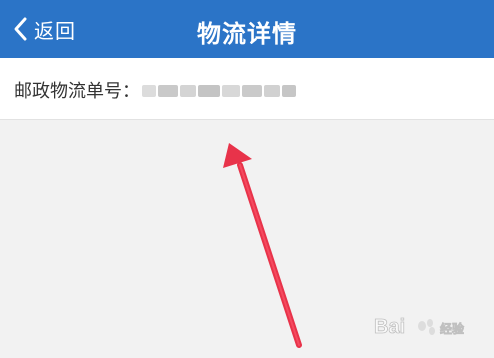  Describe the element at coordinates (452, 328) in the screenshot. I see `svg-text: 经验` at that location.